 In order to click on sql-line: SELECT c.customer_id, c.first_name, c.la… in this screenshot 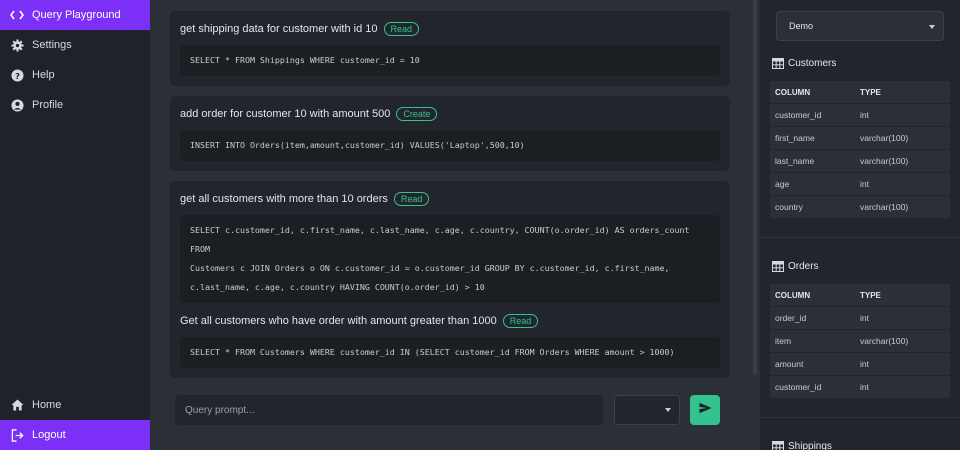, I will do `click(440, 239)`.